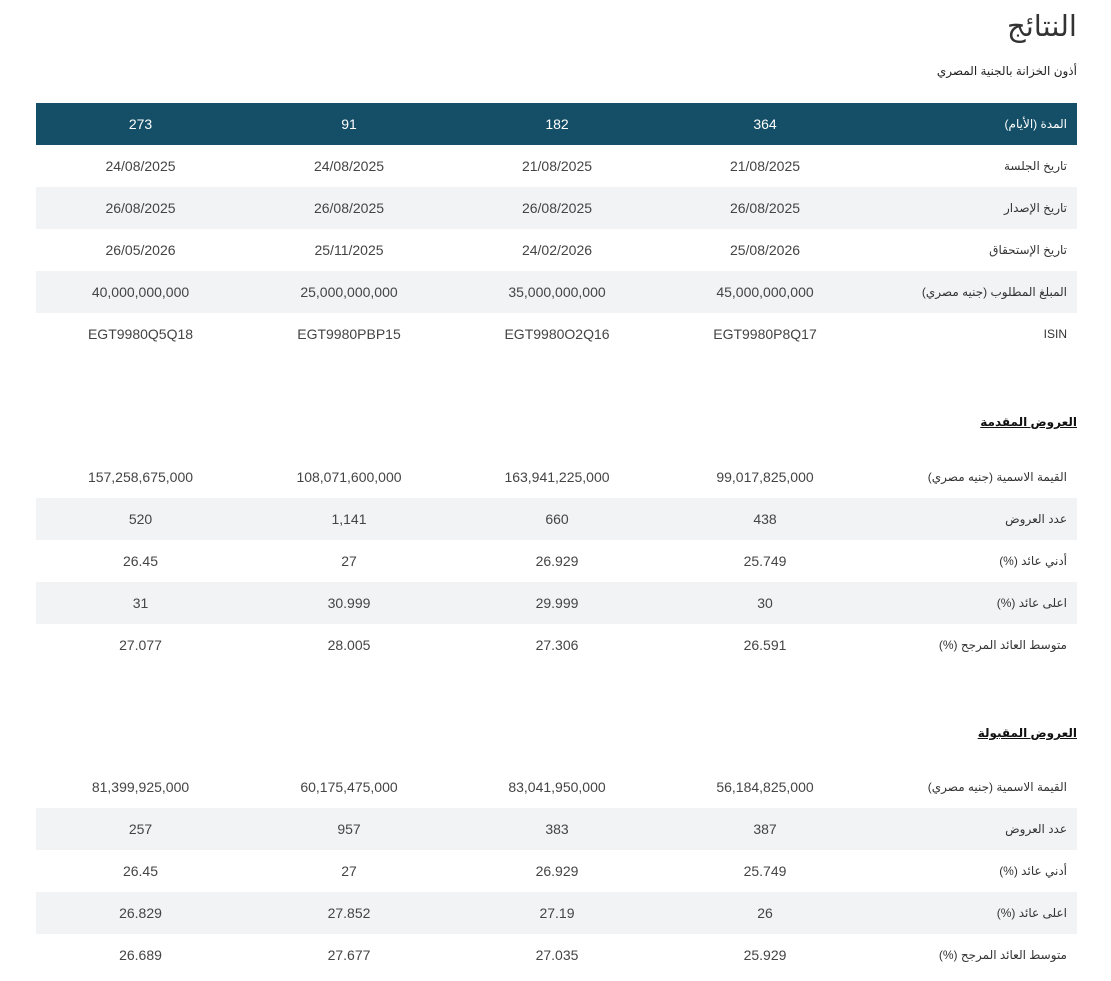  Describe the element at coordinates (765, 829) in the screenshot. I see `table-cell: 387` at that location.